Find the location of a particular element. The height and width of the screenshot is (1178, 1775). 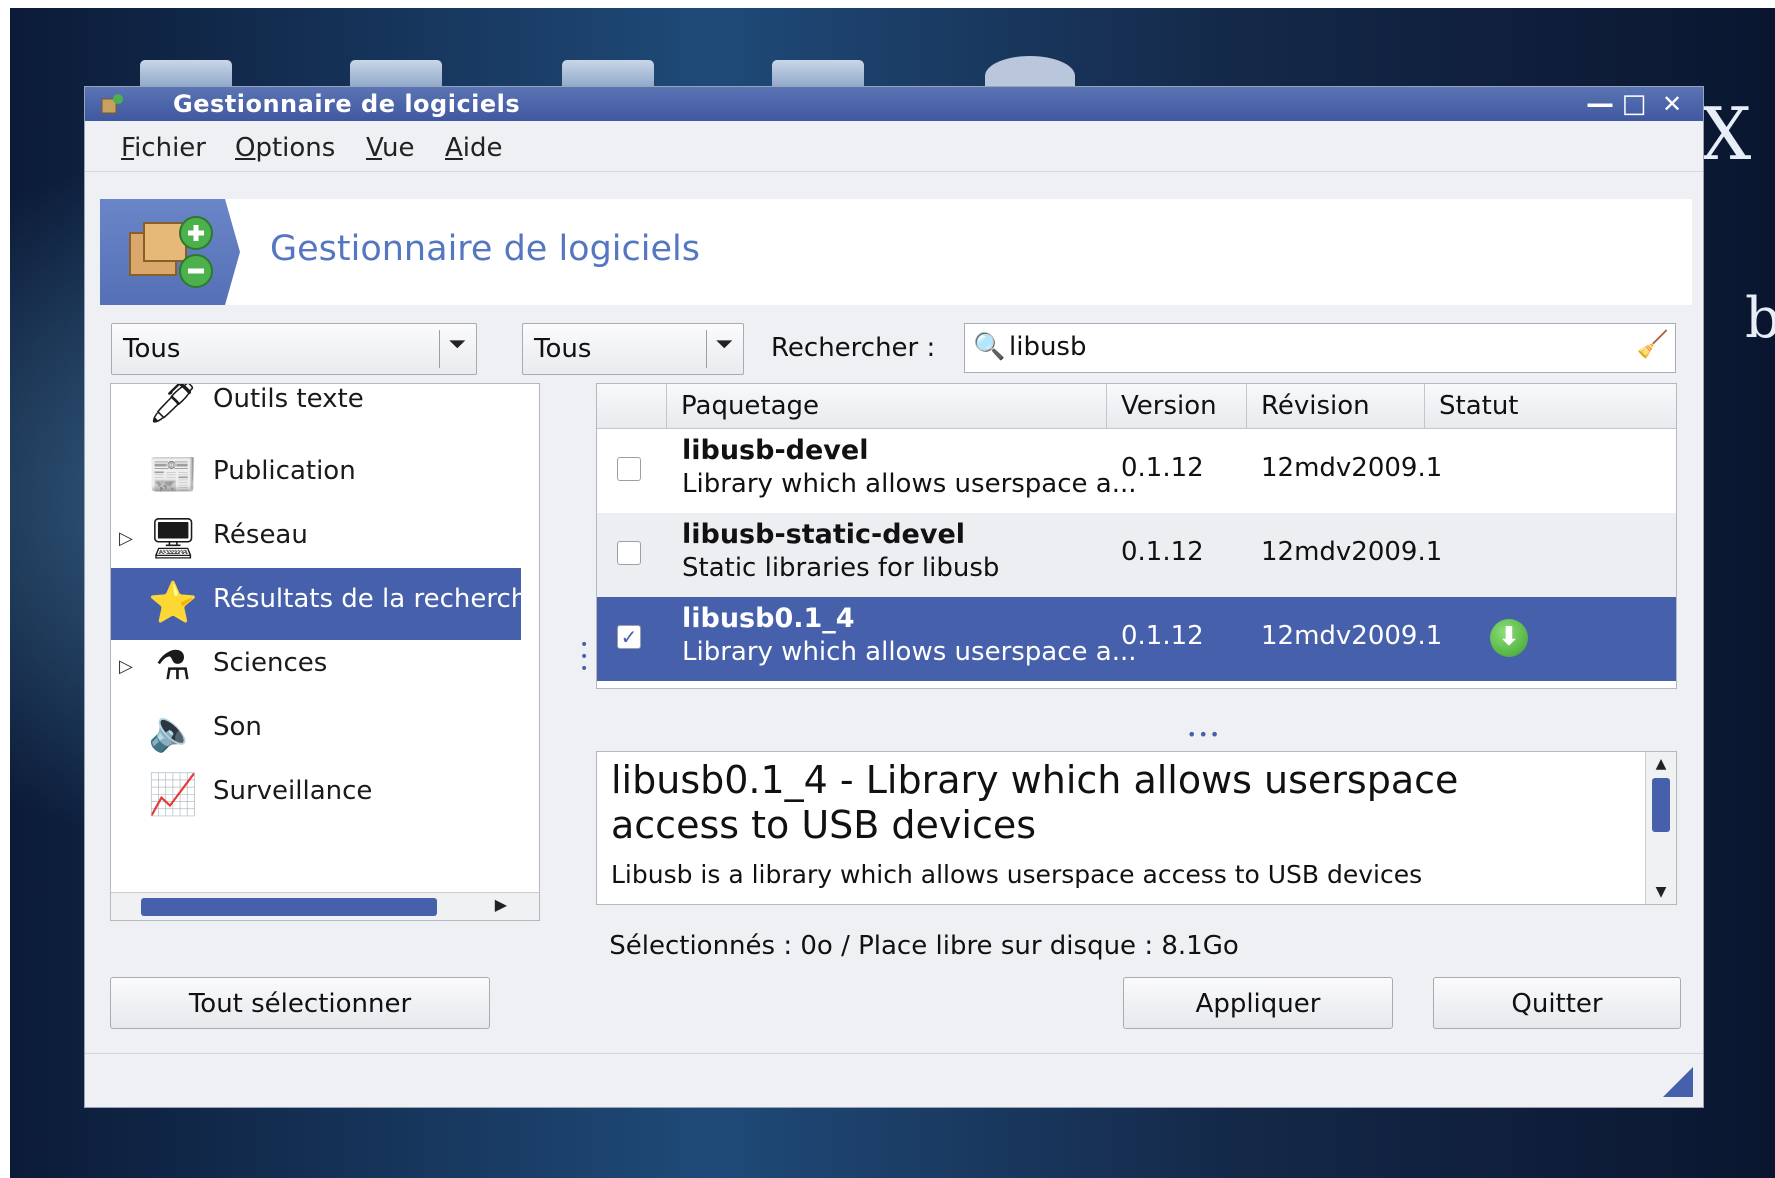

vertical-splitter-handle: • • • is located at coordinates (584, 657).